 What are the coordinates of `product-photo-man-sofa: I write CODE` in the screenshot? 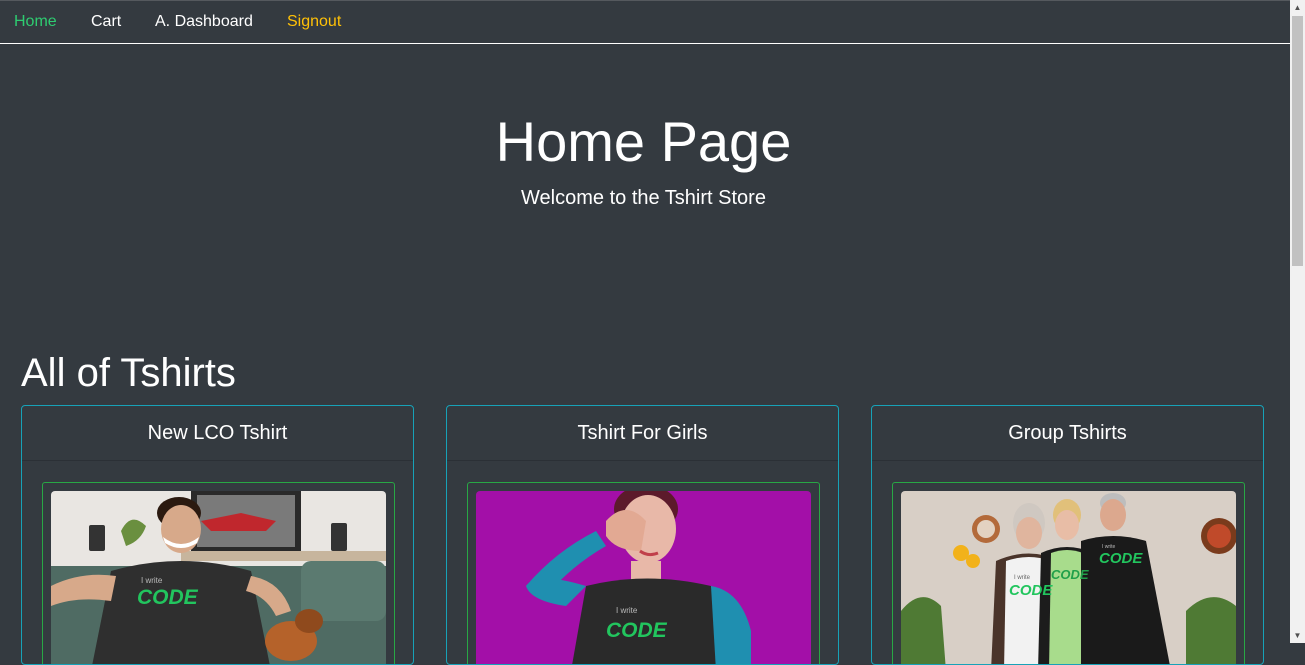 It's located at (218, 577).